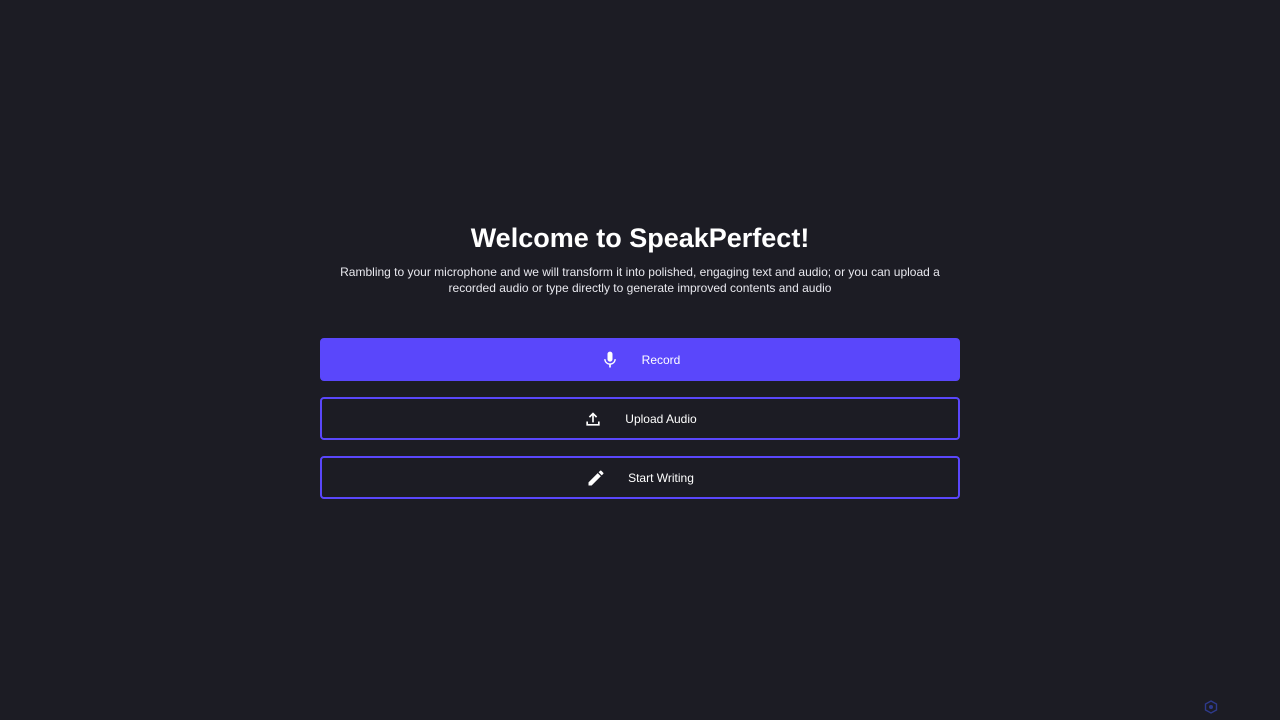 The width and height of the screenshot is (1280, 720). I want to click on record-button: Record, so click(640, 359).